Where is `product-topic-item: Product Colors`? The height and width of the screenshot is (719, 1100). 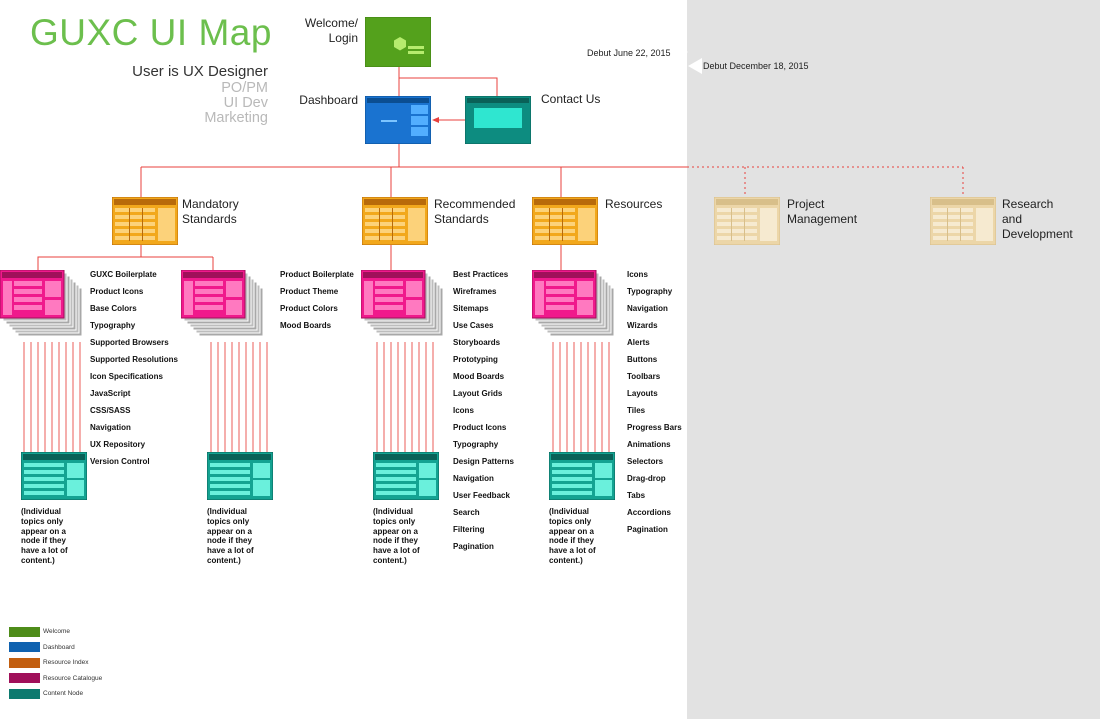 product-topic-item: Product Colors is located at coordinates (317, 308).